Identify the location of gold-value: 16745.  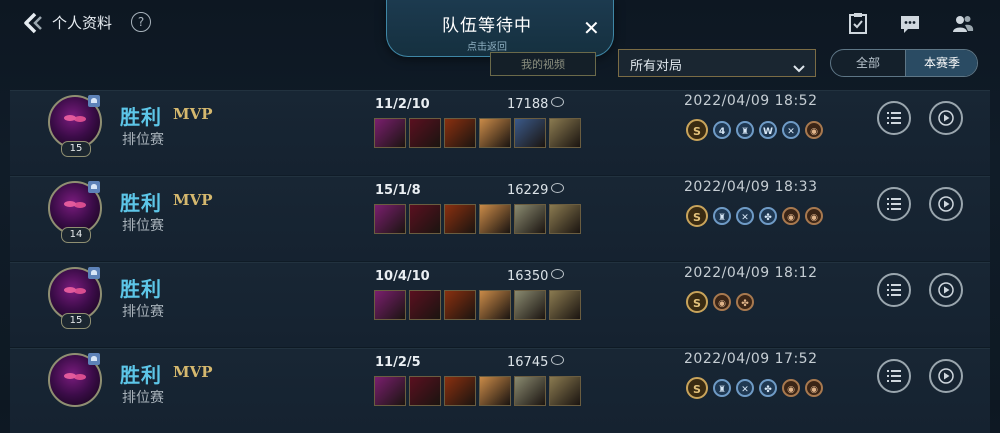
(528, 362).